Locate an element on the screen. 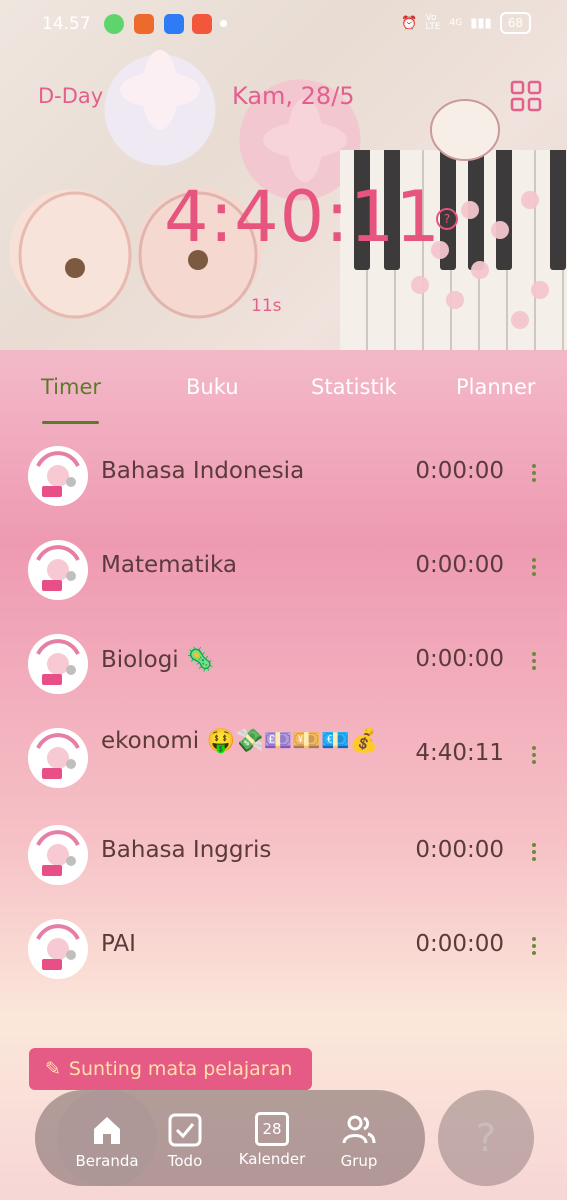  calendar-day: 28 is located at coordinates (272, 1129).